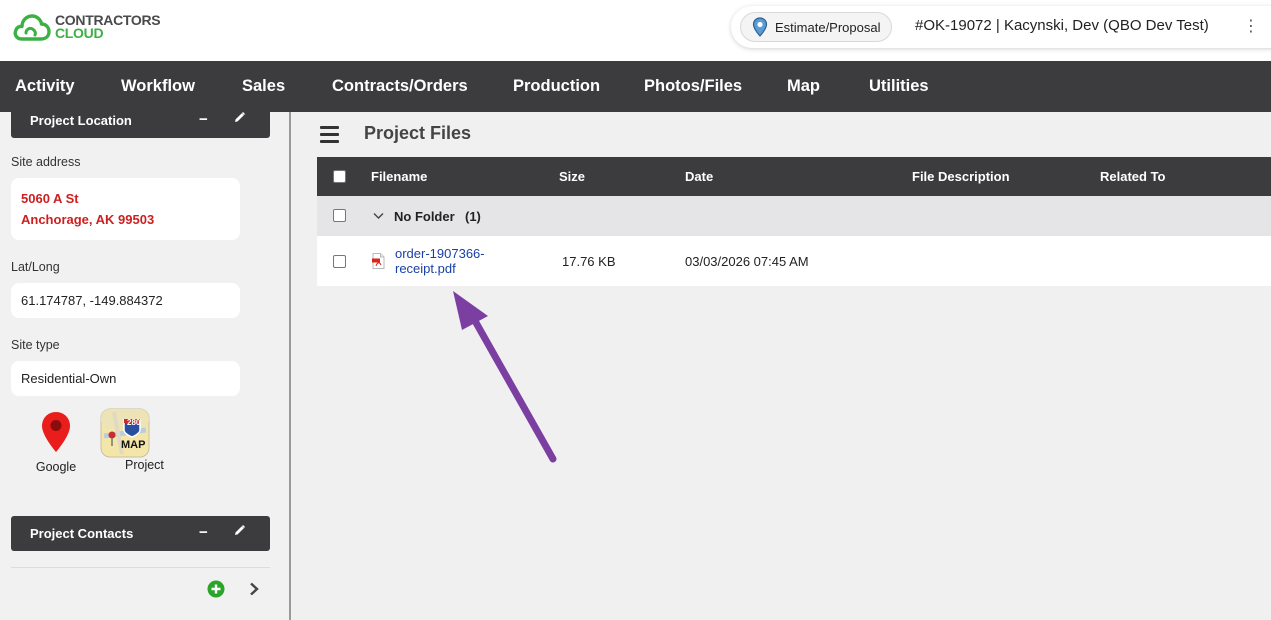 The width and height of the screenshot is (1271, 620). I want to click on folder-count: (1), so click(473, 216).